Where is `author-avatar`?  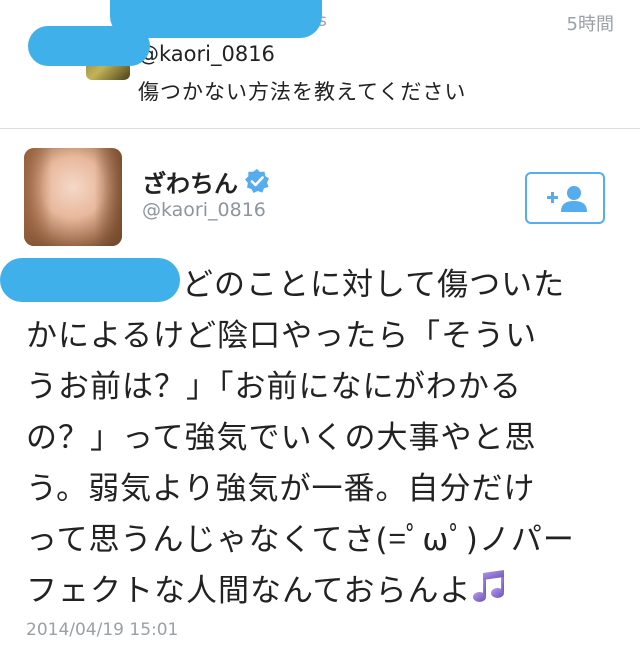
author-avatar is located at coordinates (73, 197).